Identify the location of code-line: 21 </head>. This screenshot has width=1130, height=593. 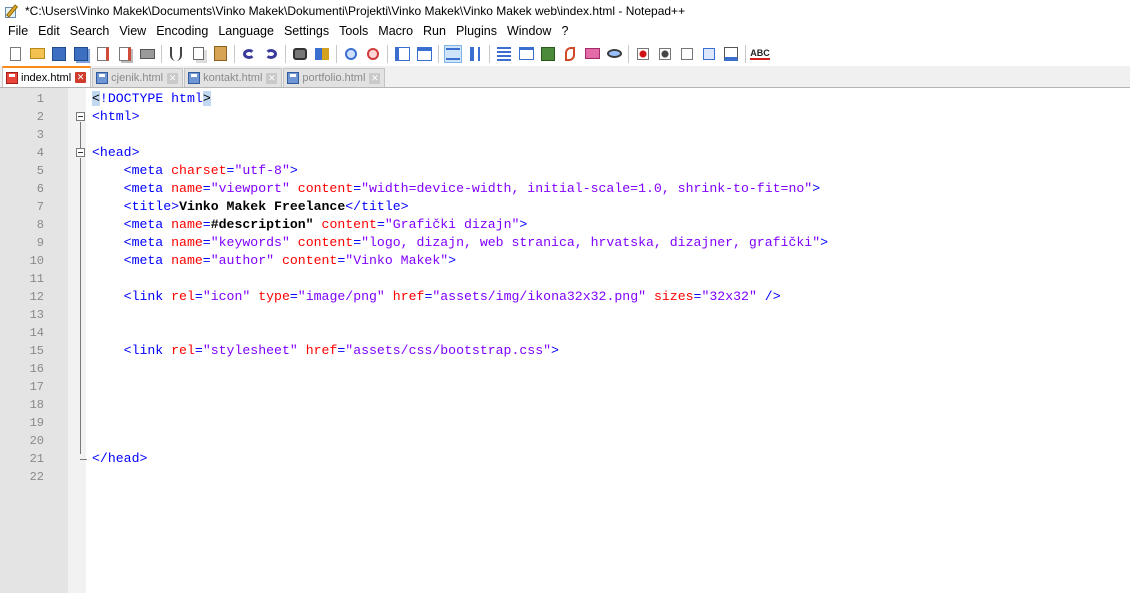
(565, 459).